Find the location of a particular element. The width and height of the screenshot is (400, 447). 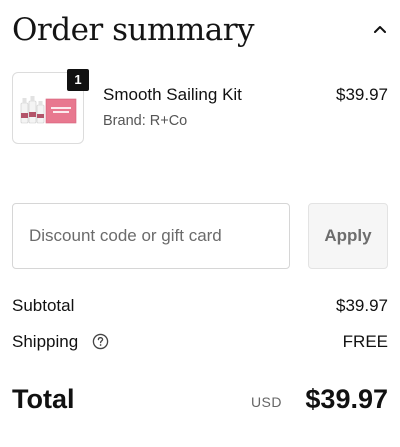

subtotal-label: Subtotal is located at coordinates (43, 305).